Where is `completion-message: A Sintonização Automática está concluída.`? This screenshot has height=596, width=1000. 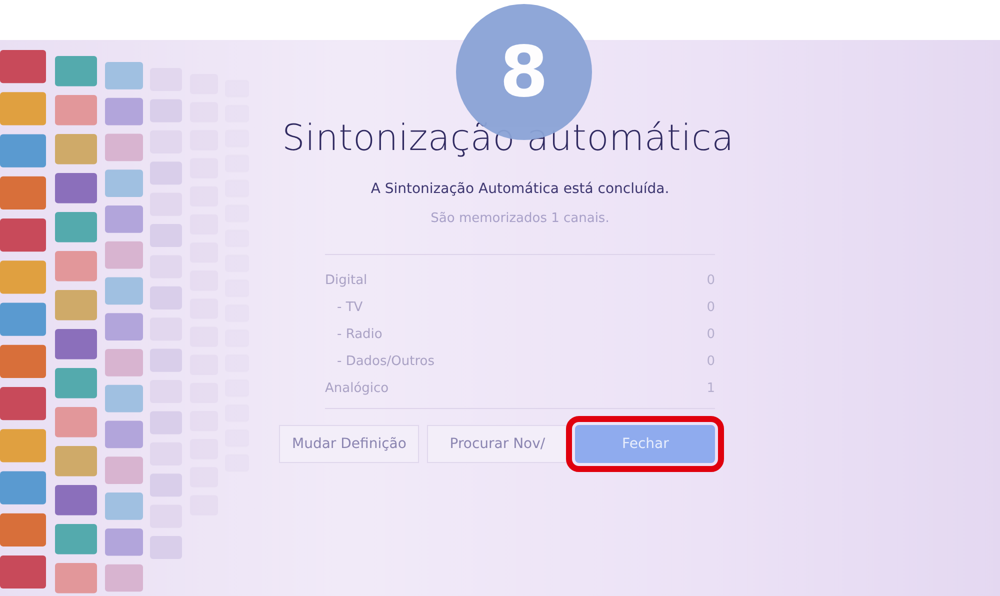
completion-message: A Sintonização Automática está concluída. is located at coordinates (520, 189).